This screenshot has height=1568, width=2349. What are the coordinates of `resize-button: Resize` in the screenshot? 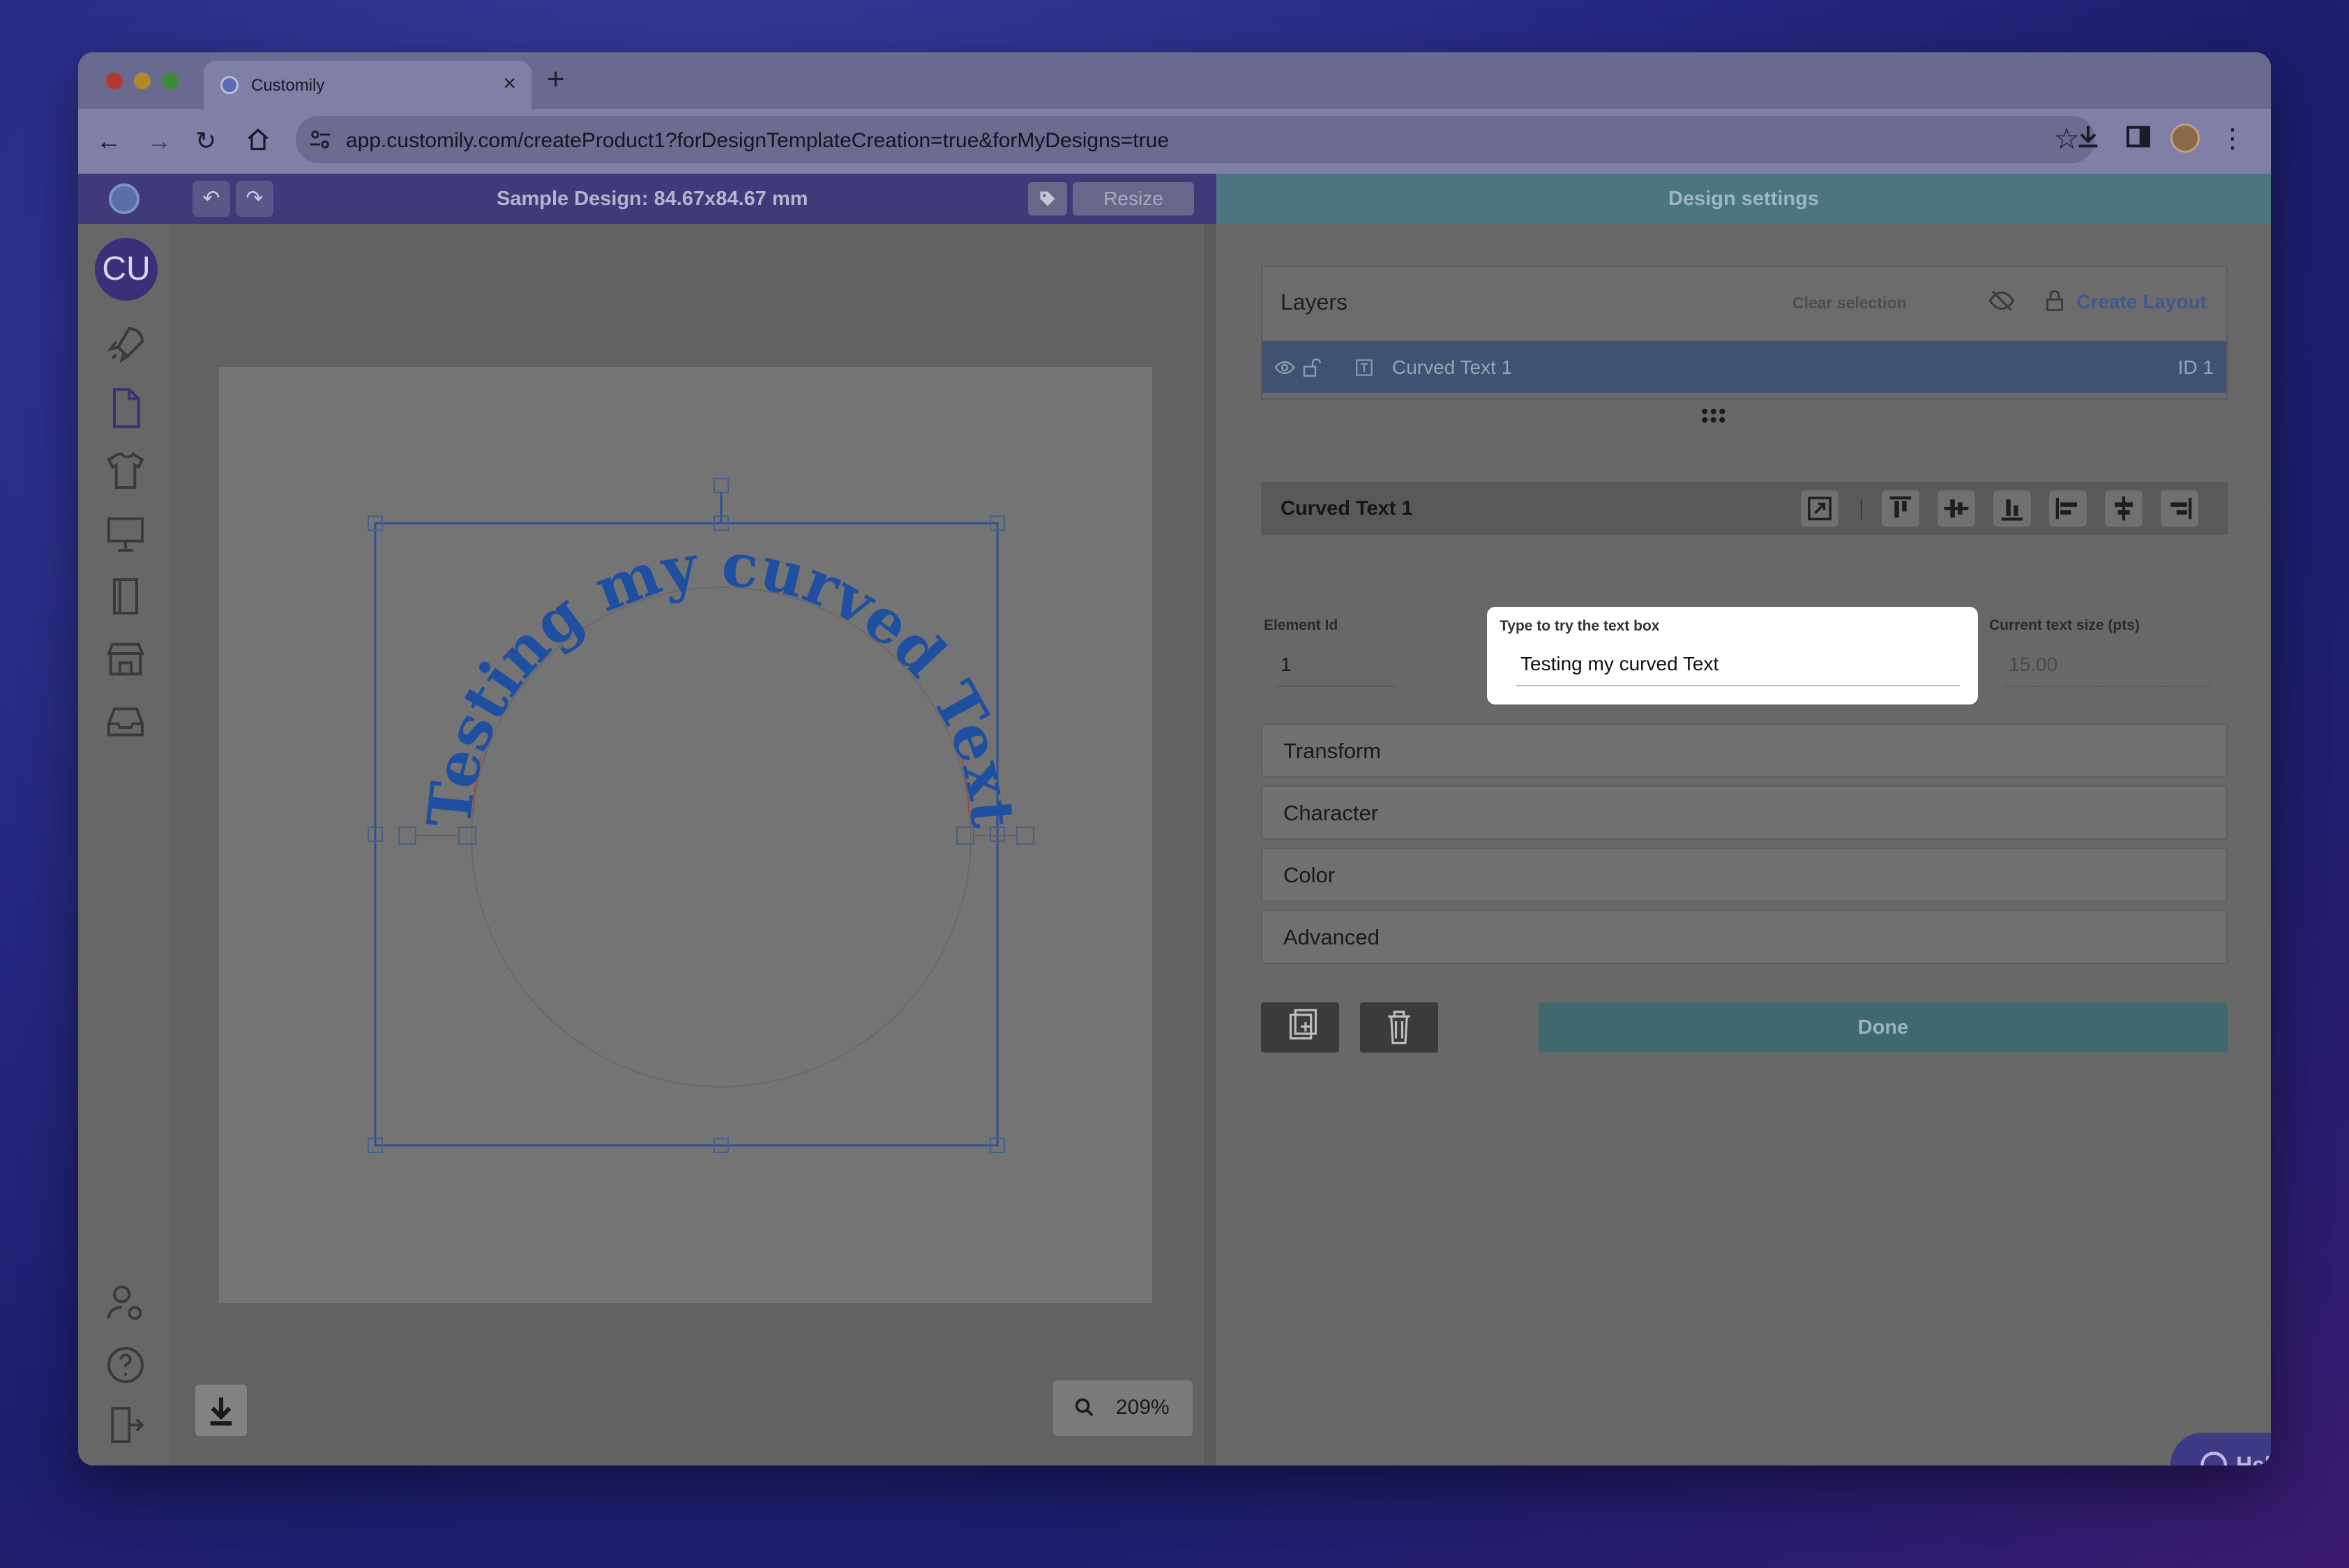 It's located at (1134, 199).